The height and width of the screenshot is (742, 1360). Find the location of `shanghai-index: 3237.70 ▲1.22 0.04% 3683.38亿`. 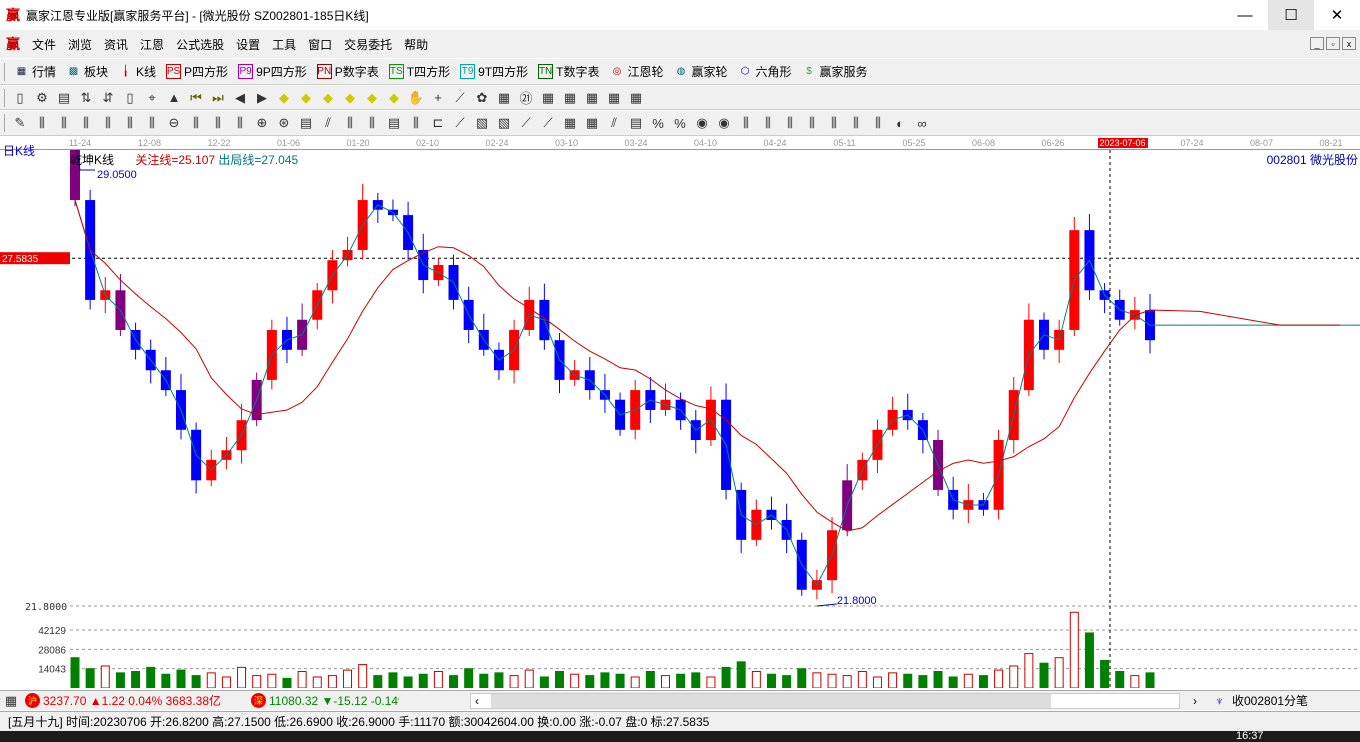

shanghai-index: 3237.70 ▲1.22 0.04% 3683.38亿 is located at coordinates (132, 700).